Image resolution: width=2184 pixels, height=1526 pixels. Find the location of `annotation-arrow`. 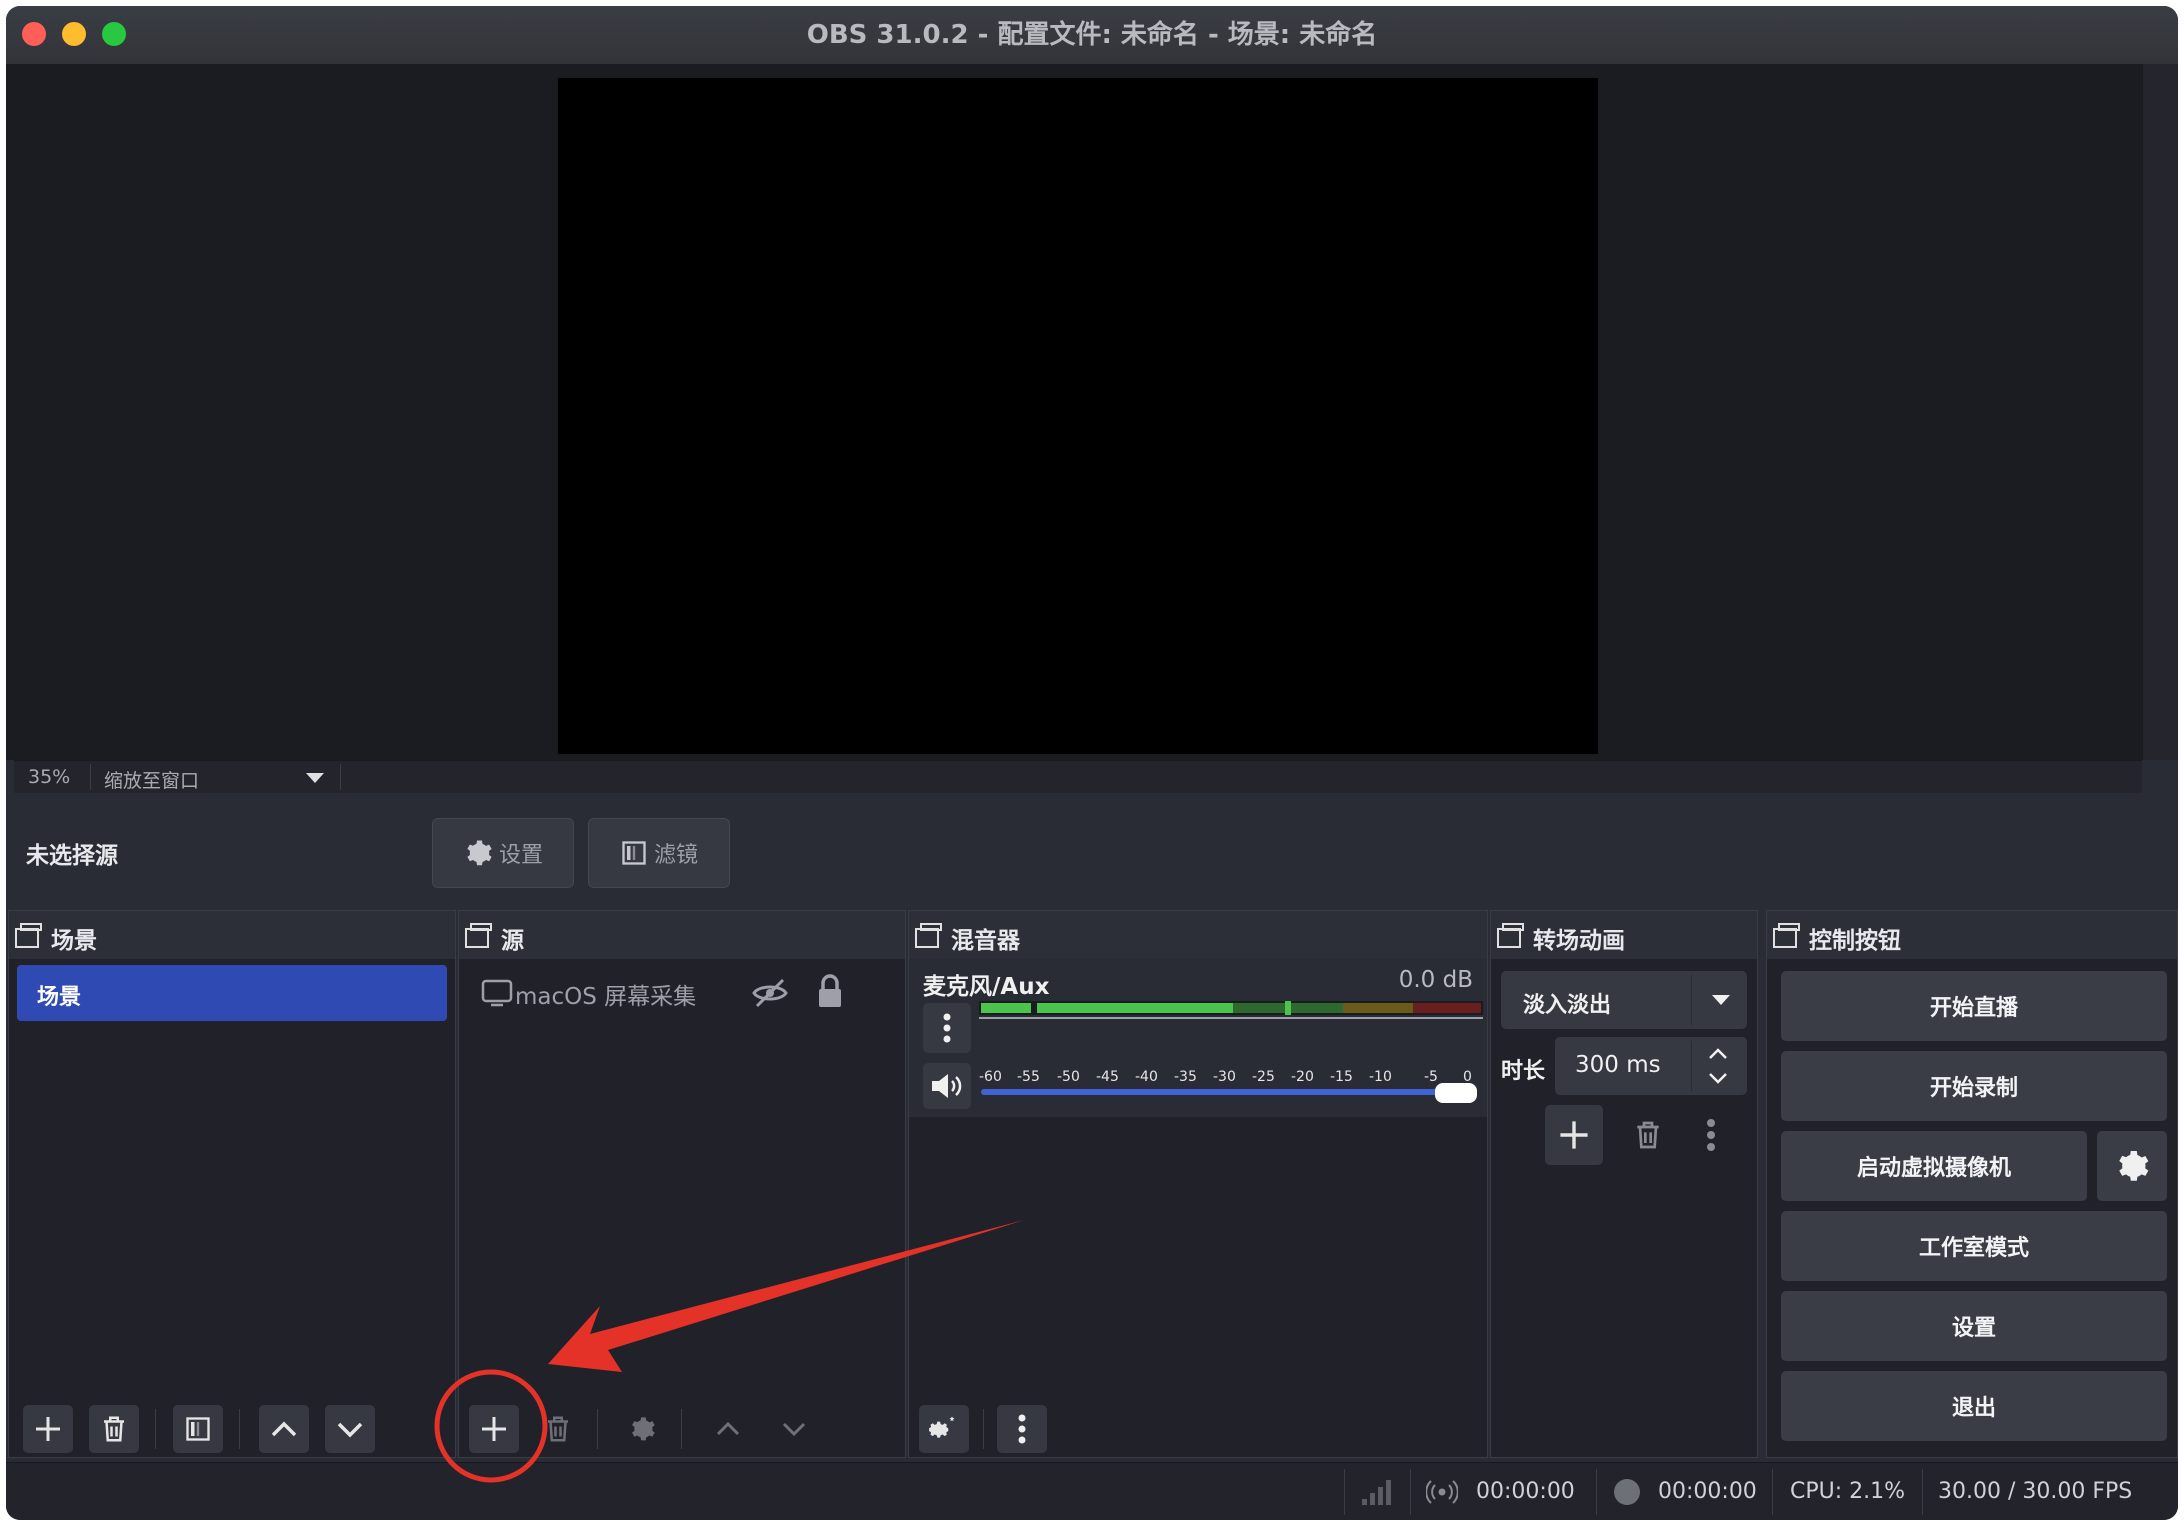

annotation-arrow is located at coordinates (786, 1296).